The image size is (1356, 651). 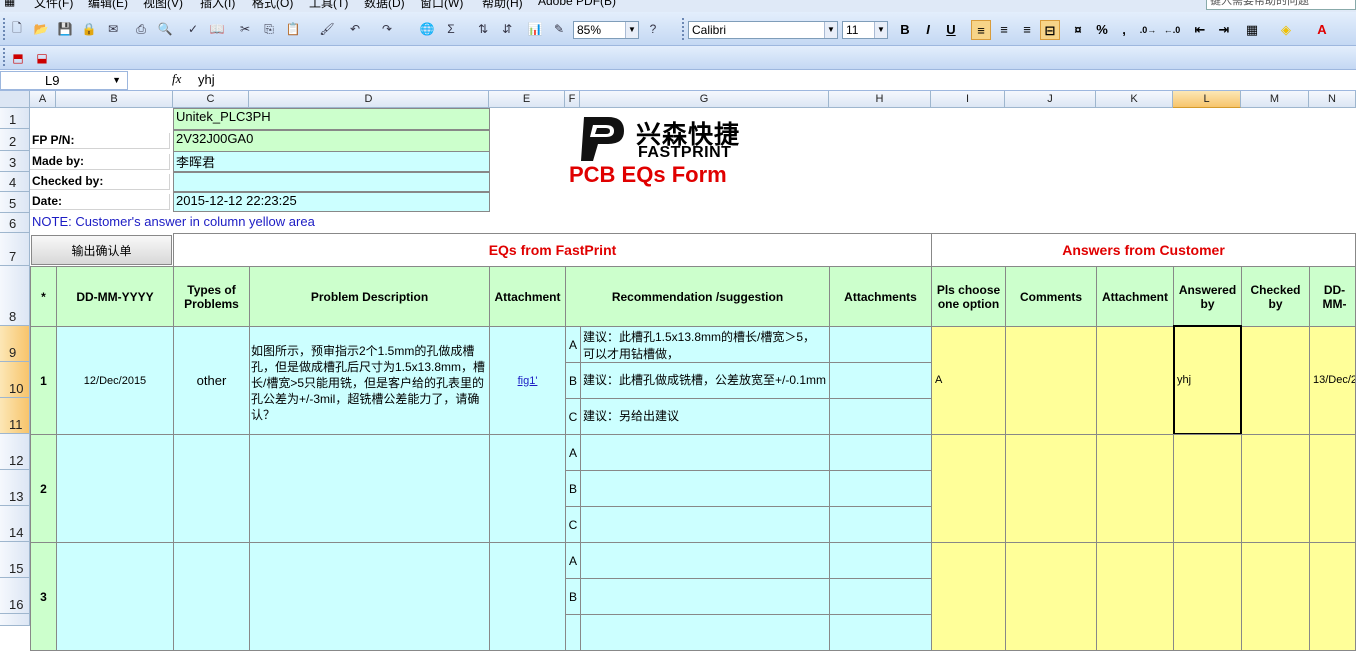 I want to click on column-header: G, so click(x=704, y=99).